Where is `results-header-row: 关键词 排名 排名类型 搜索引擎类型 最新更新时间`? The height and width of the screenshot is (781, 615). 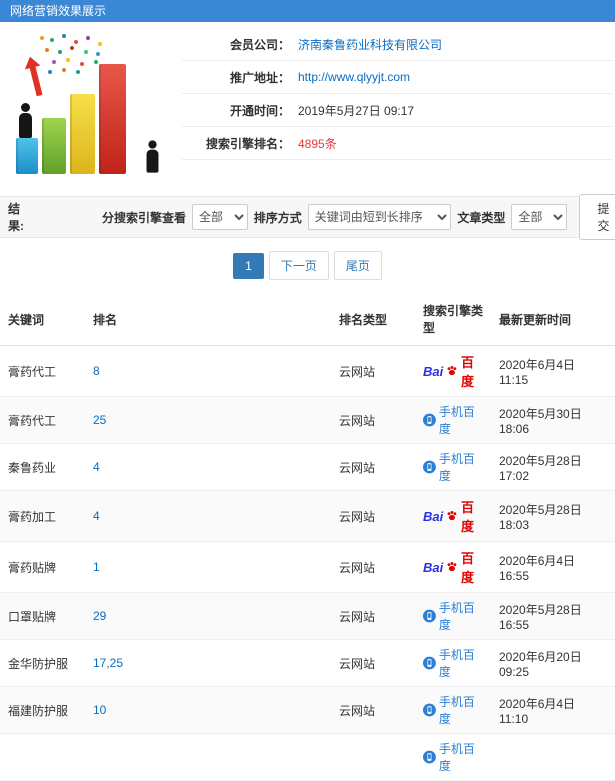
results-header-row: 关键词 排名 排名类型 搜索引擎类型 最新更新时间 is located at coordinates (307, 319).